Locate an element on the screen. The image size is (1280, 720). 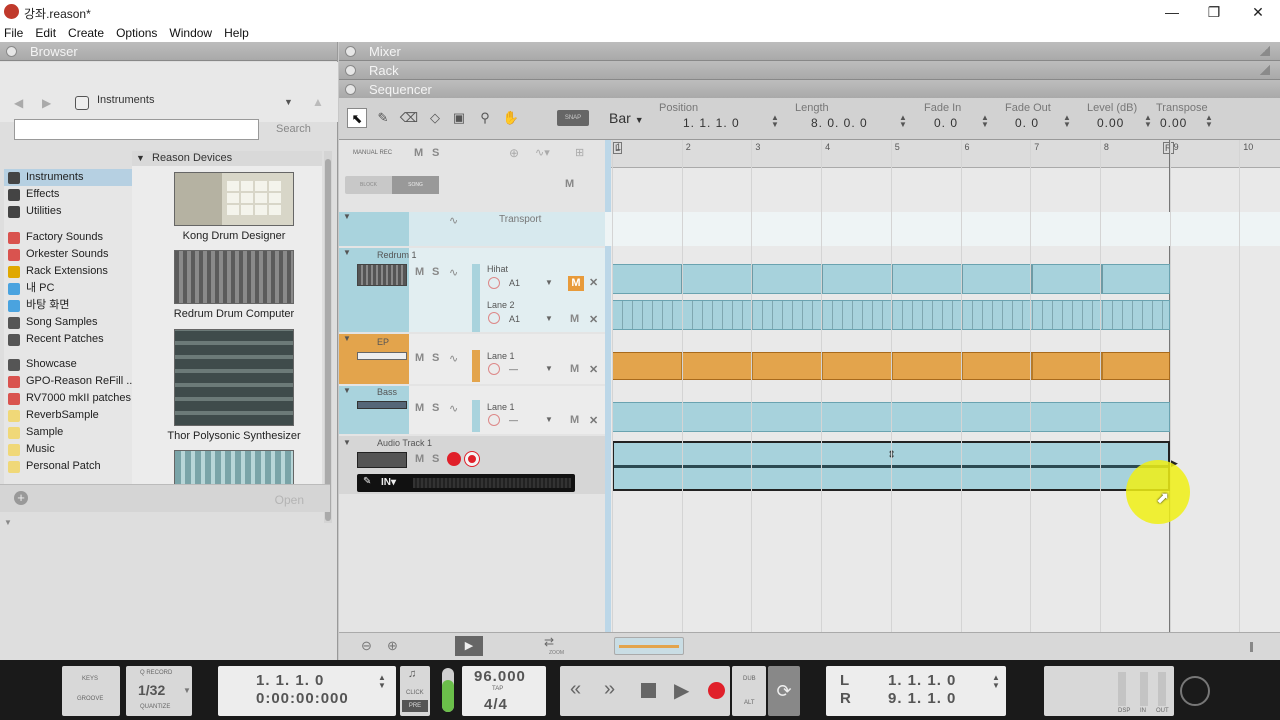
lane-clip: — is located at coordinates (513, 369).